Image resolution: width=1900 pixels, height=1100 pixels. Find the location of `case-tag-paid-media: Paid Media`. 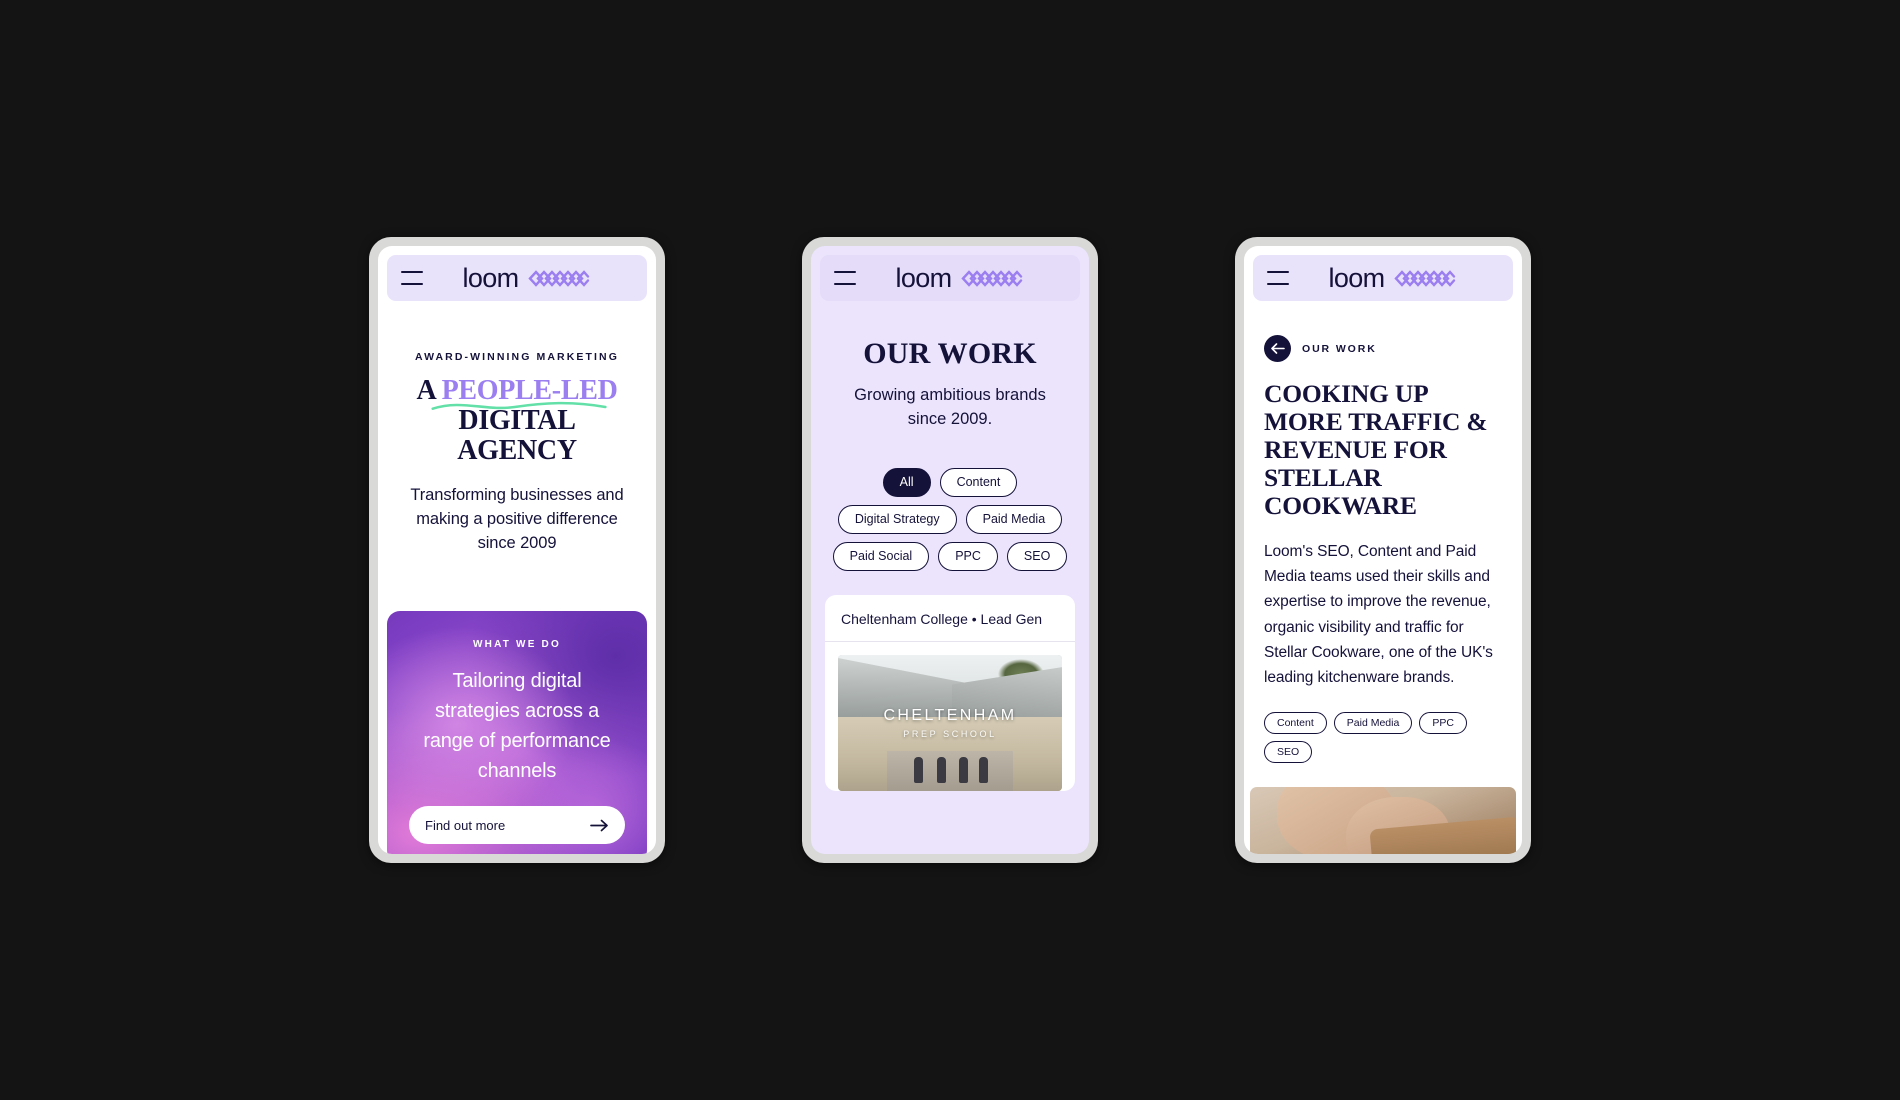

case-tag-paid-media: Paid Media is located at coordinates (1373, 722).